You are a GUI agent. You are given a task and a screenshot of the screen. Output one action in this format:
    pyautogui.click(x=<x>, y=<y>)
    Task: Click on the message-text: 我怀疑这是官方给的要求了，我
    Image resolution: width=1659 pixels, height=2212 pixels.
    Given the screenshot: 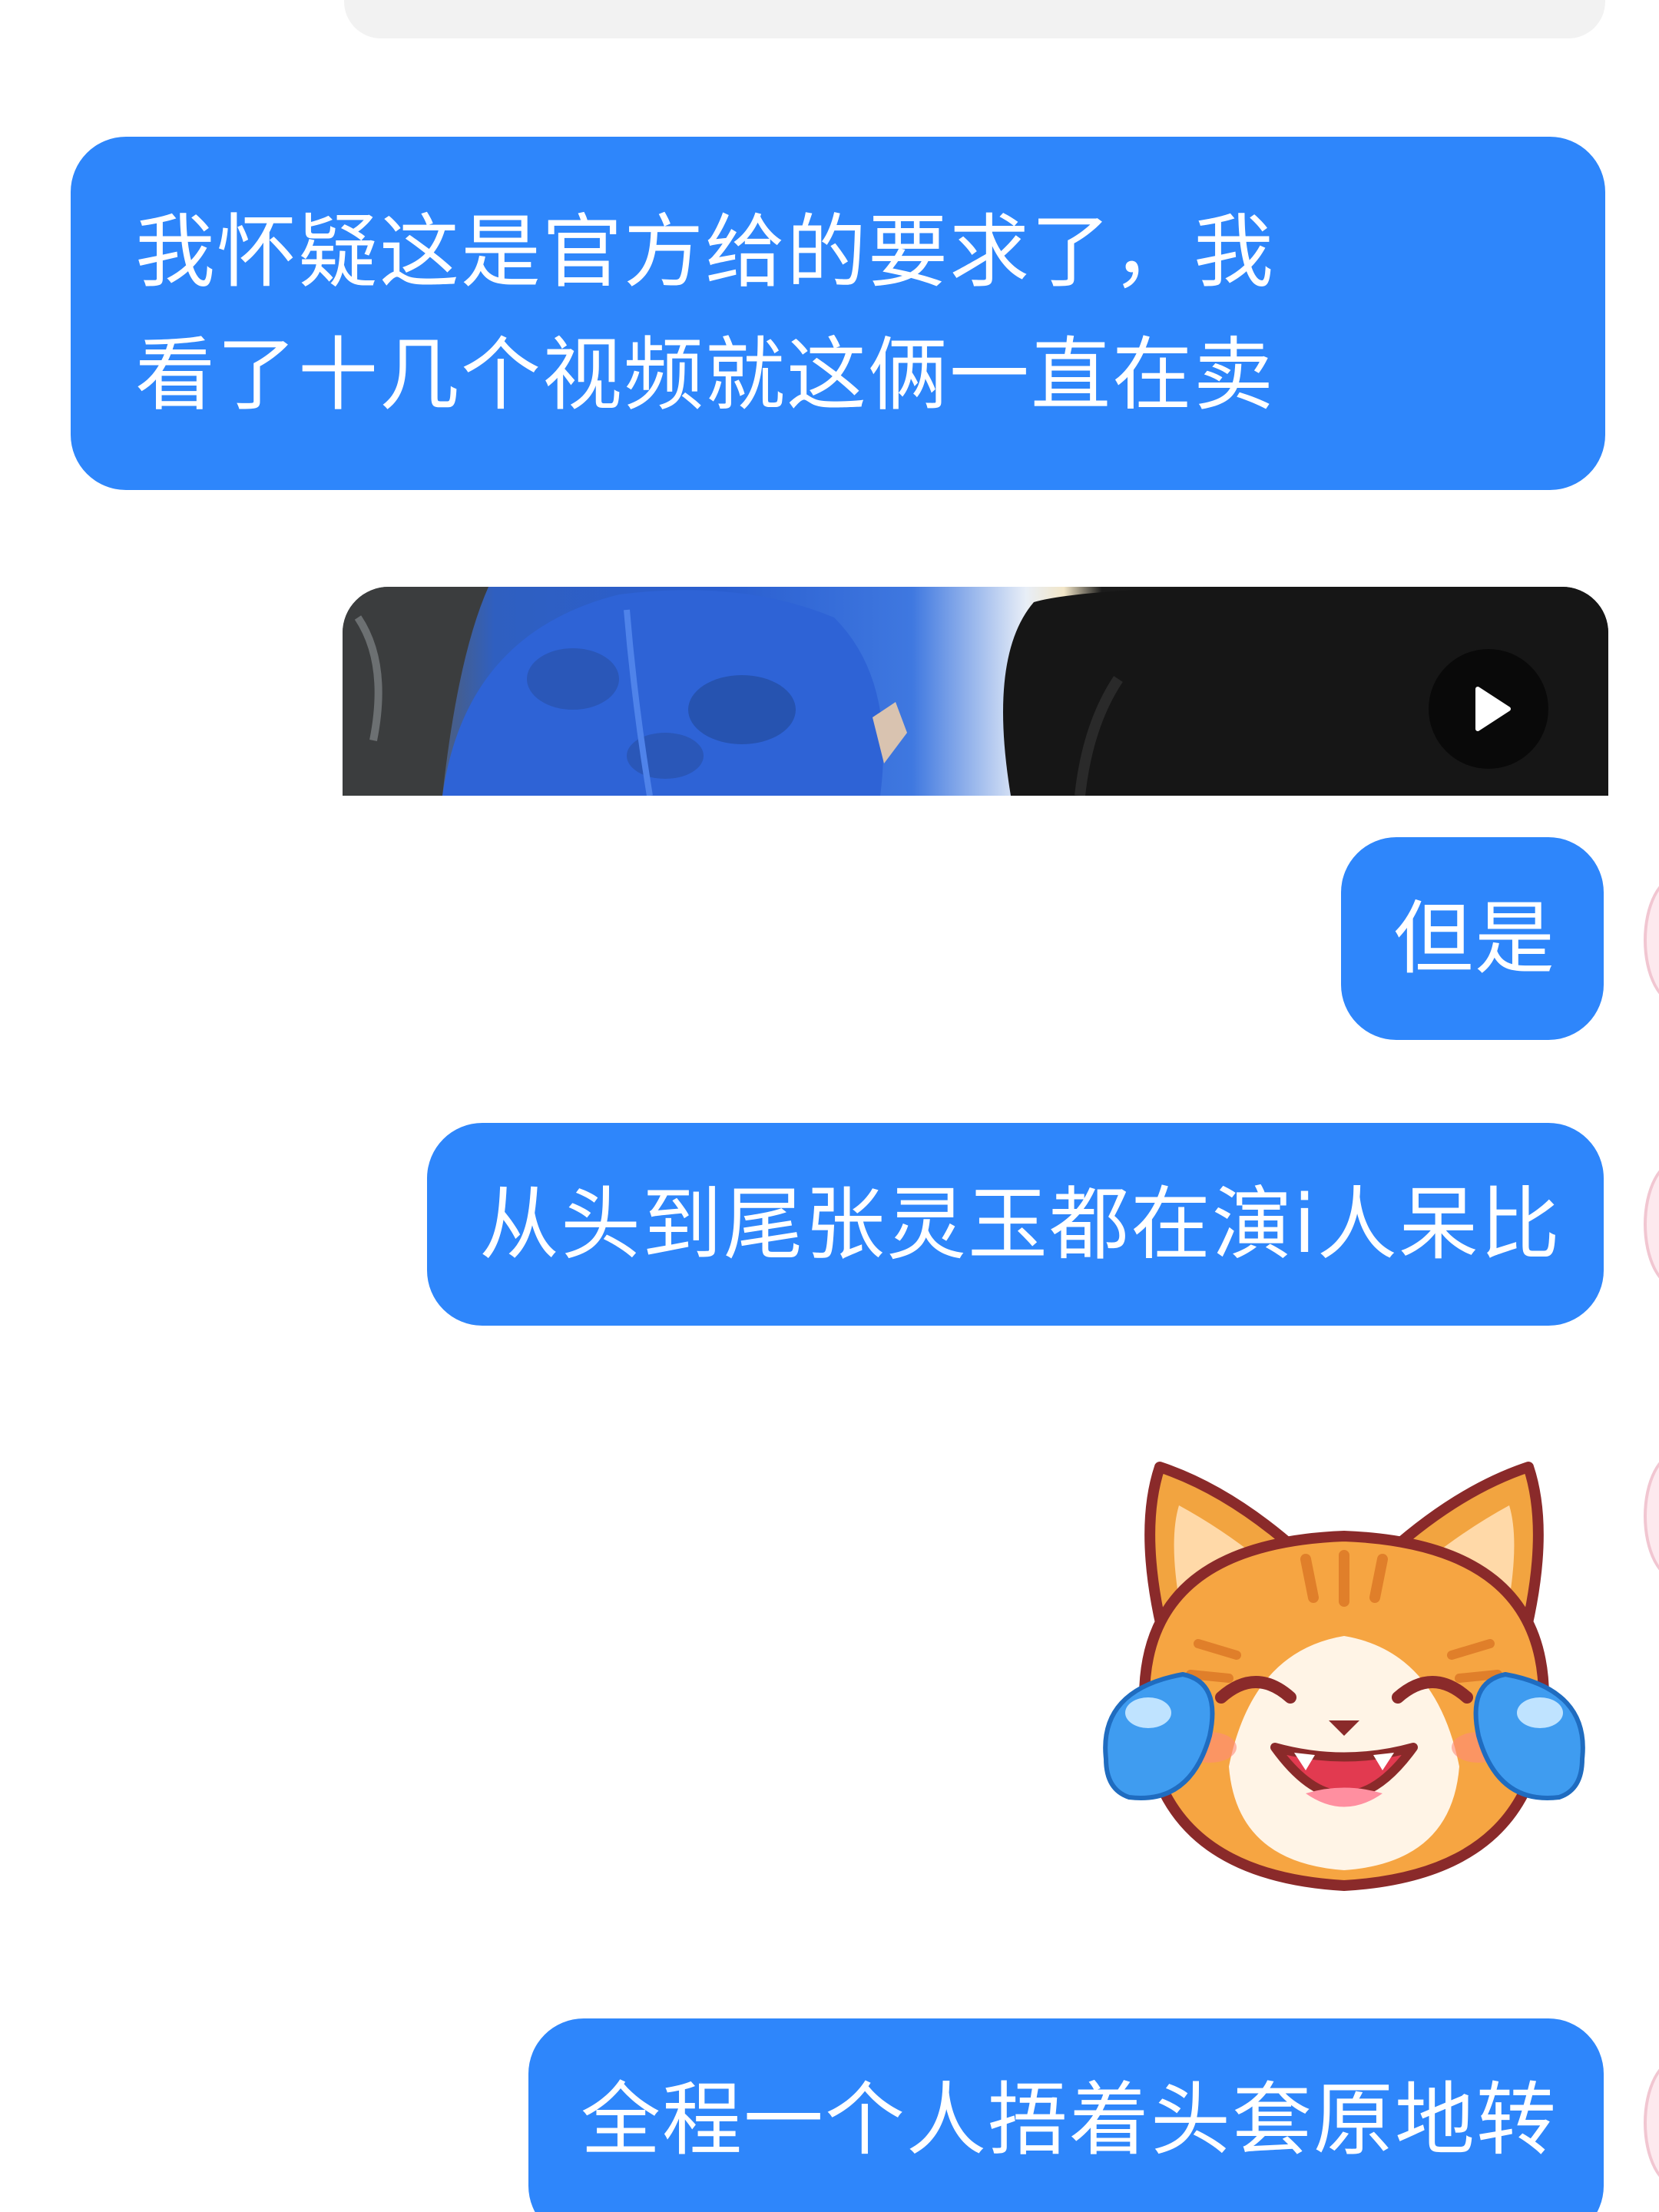 What is the action you would take?
    pyautogui.click(x=705, y=252)
    